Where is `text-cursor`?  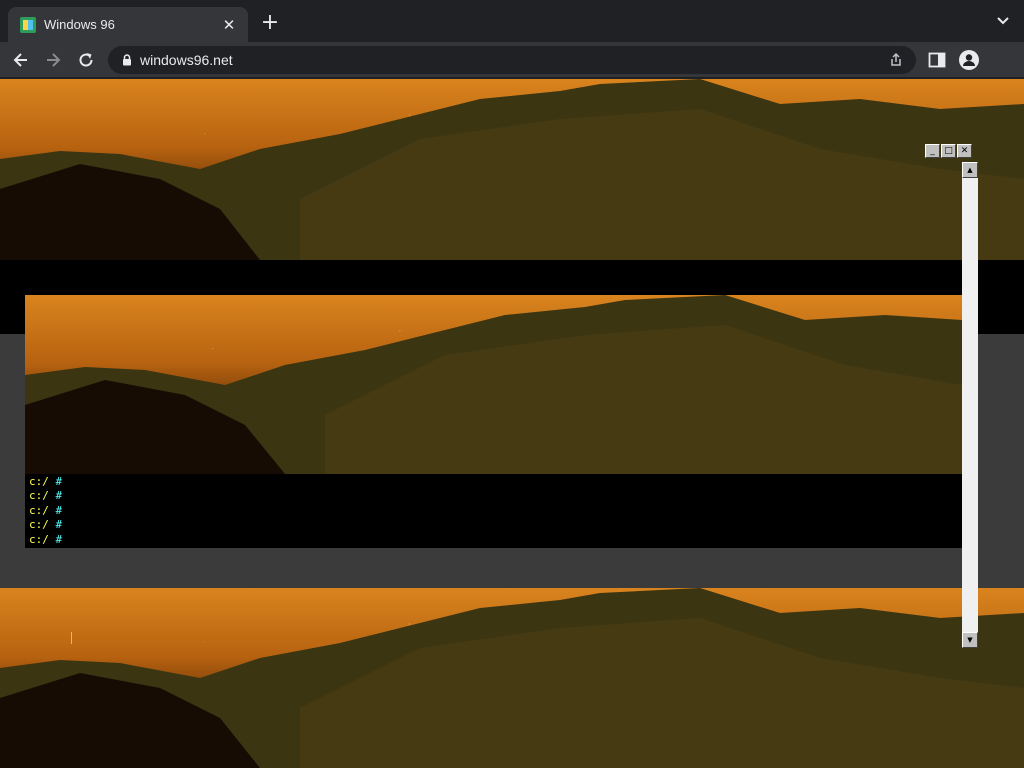
text-cursor is located at coordinates (71, 638).